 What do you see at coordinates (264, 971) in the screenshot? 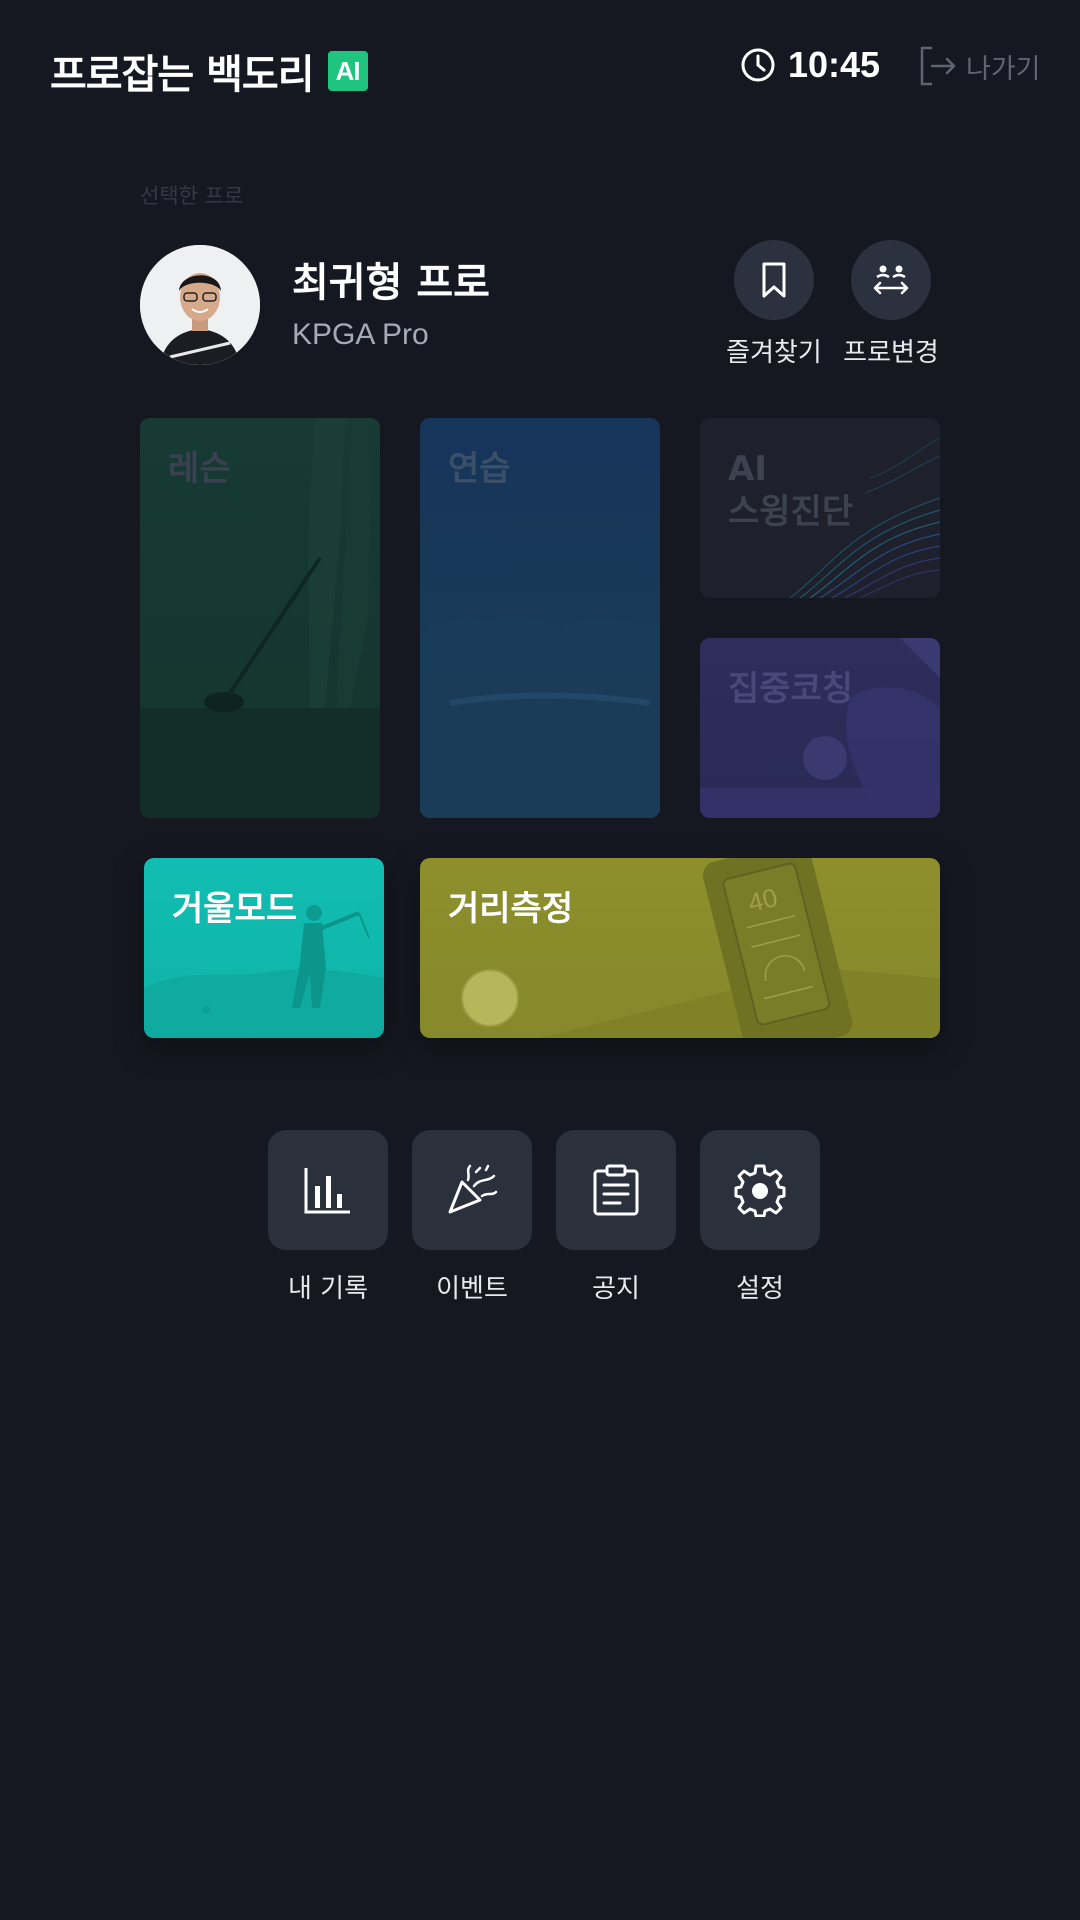
I see `golfer-swing-image` at bounding box center [264, 971].